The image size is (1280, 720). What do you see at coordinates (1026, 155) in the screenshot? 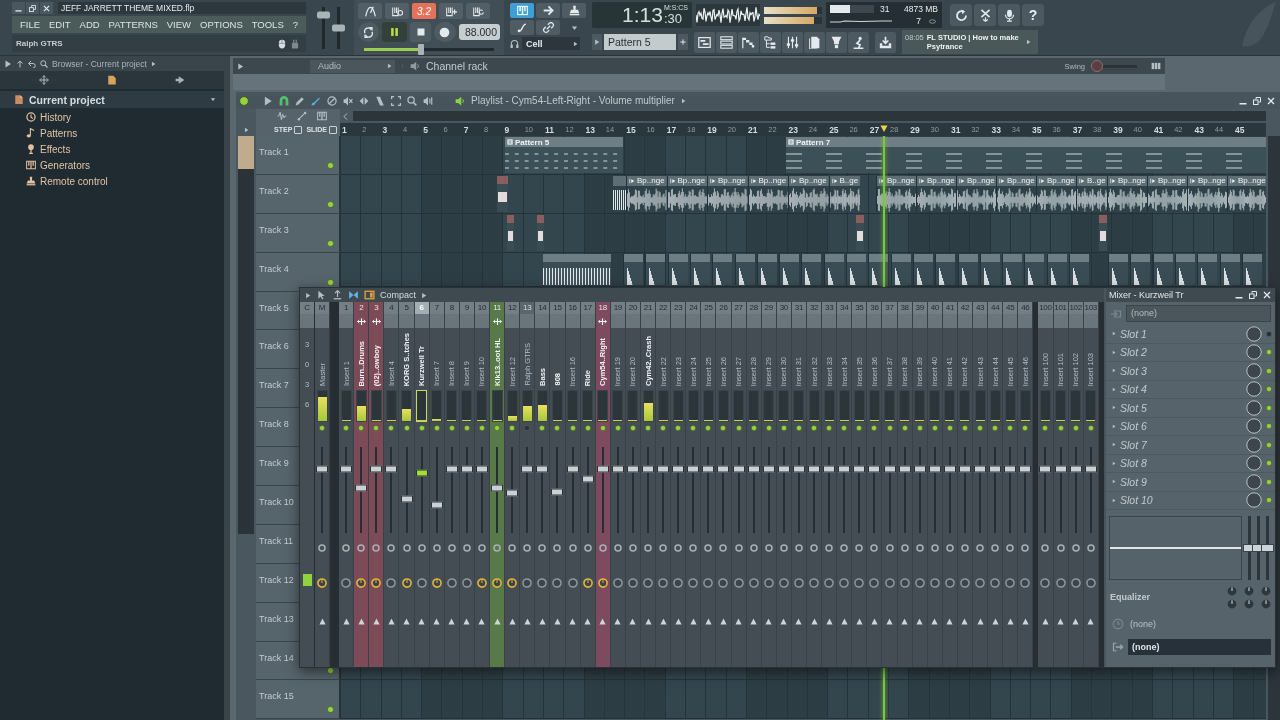
I see `pattern-clip: Pattern 7` at bounding box center [1026, 155].